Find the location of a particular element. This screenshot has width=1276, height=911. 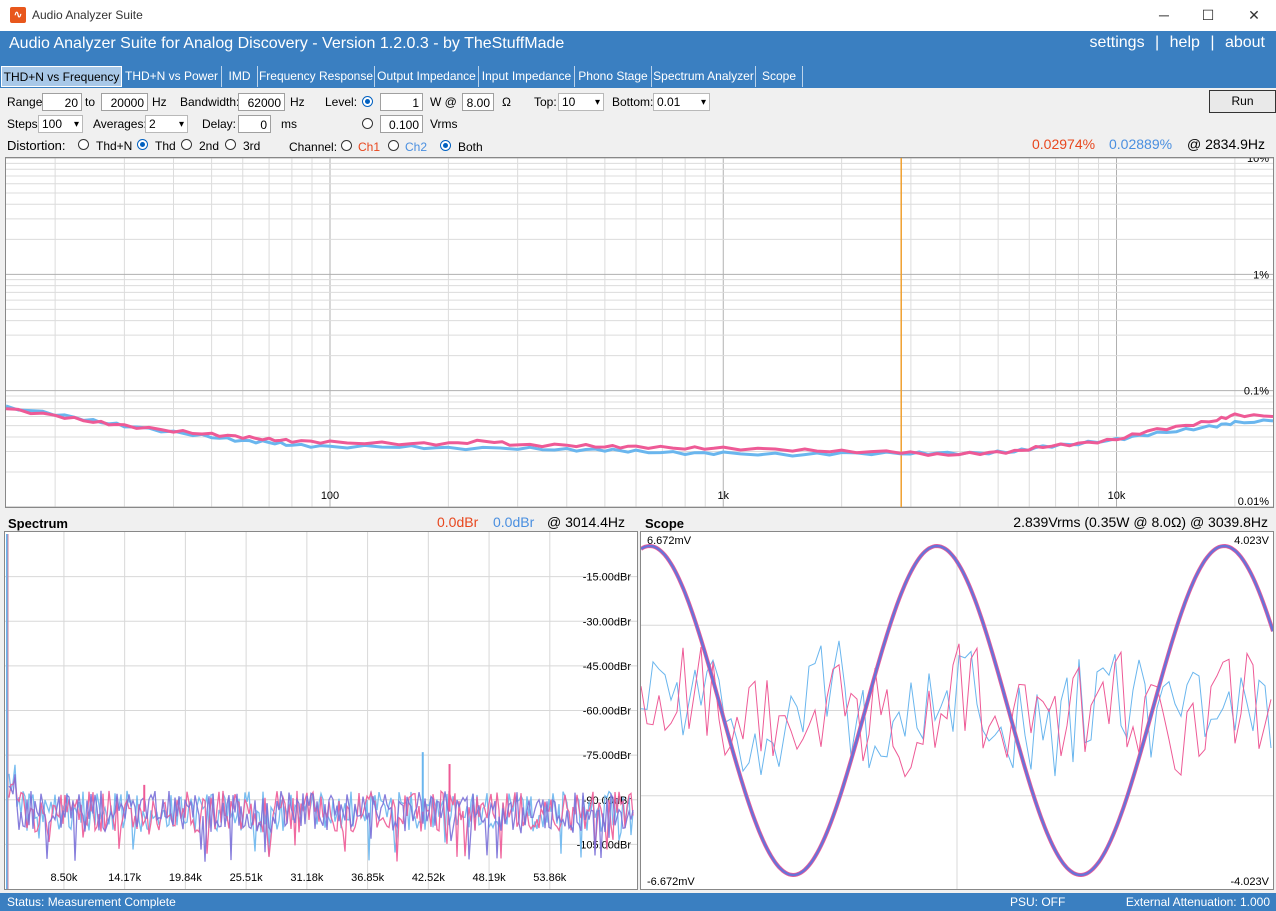

spectrum-freq-readout: @ 3014.4Hz is located at coordinates (586, 522).